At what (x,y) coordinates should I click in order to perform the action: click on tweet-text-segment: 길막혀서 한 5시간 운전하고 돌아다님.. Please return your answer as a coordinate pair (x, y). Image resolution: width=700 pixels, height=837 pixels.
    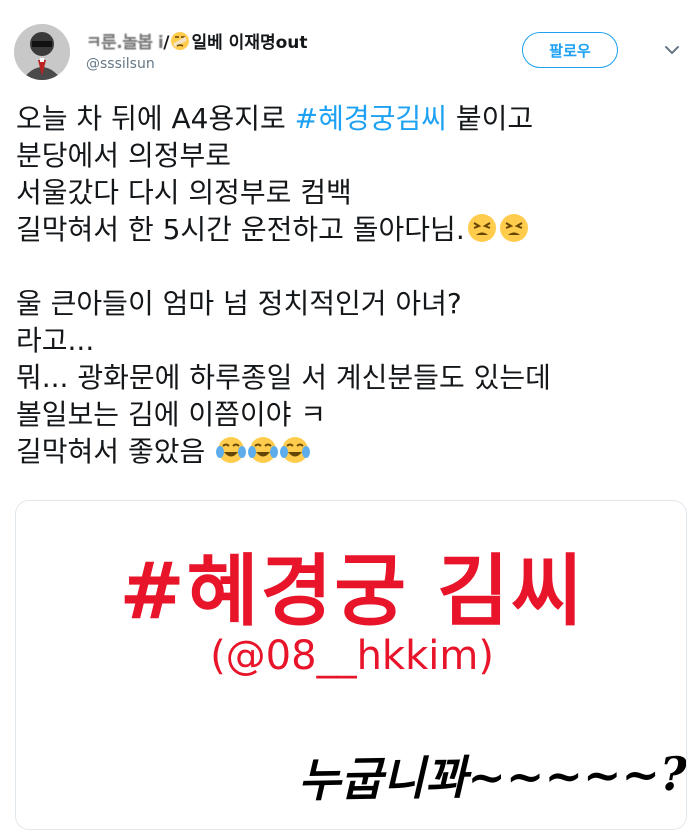
    Looking at the image, I should click on (240, 229).